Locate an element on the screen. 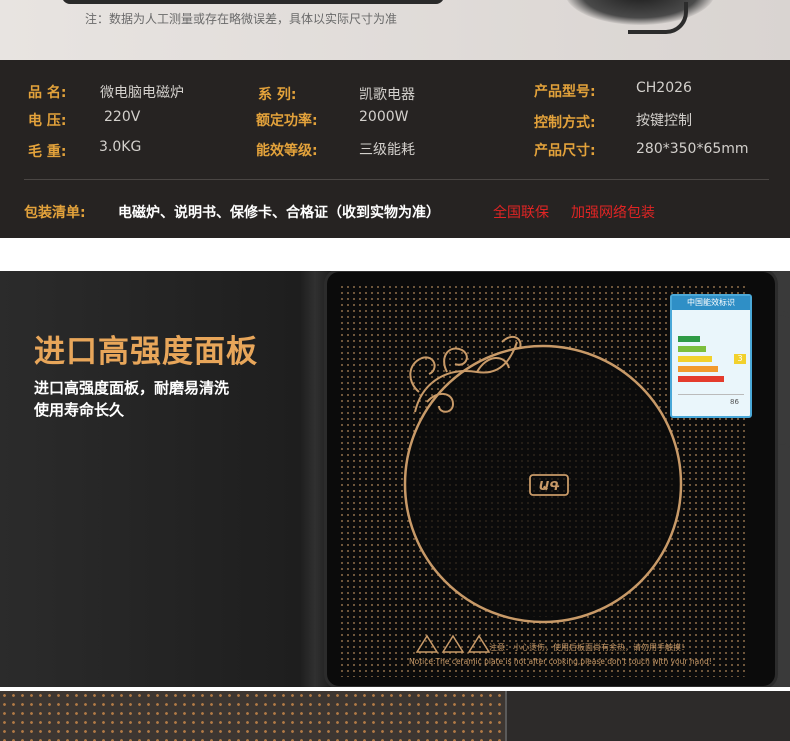  spec-value-control: 按键控制 is located at coordinates (664, 121).